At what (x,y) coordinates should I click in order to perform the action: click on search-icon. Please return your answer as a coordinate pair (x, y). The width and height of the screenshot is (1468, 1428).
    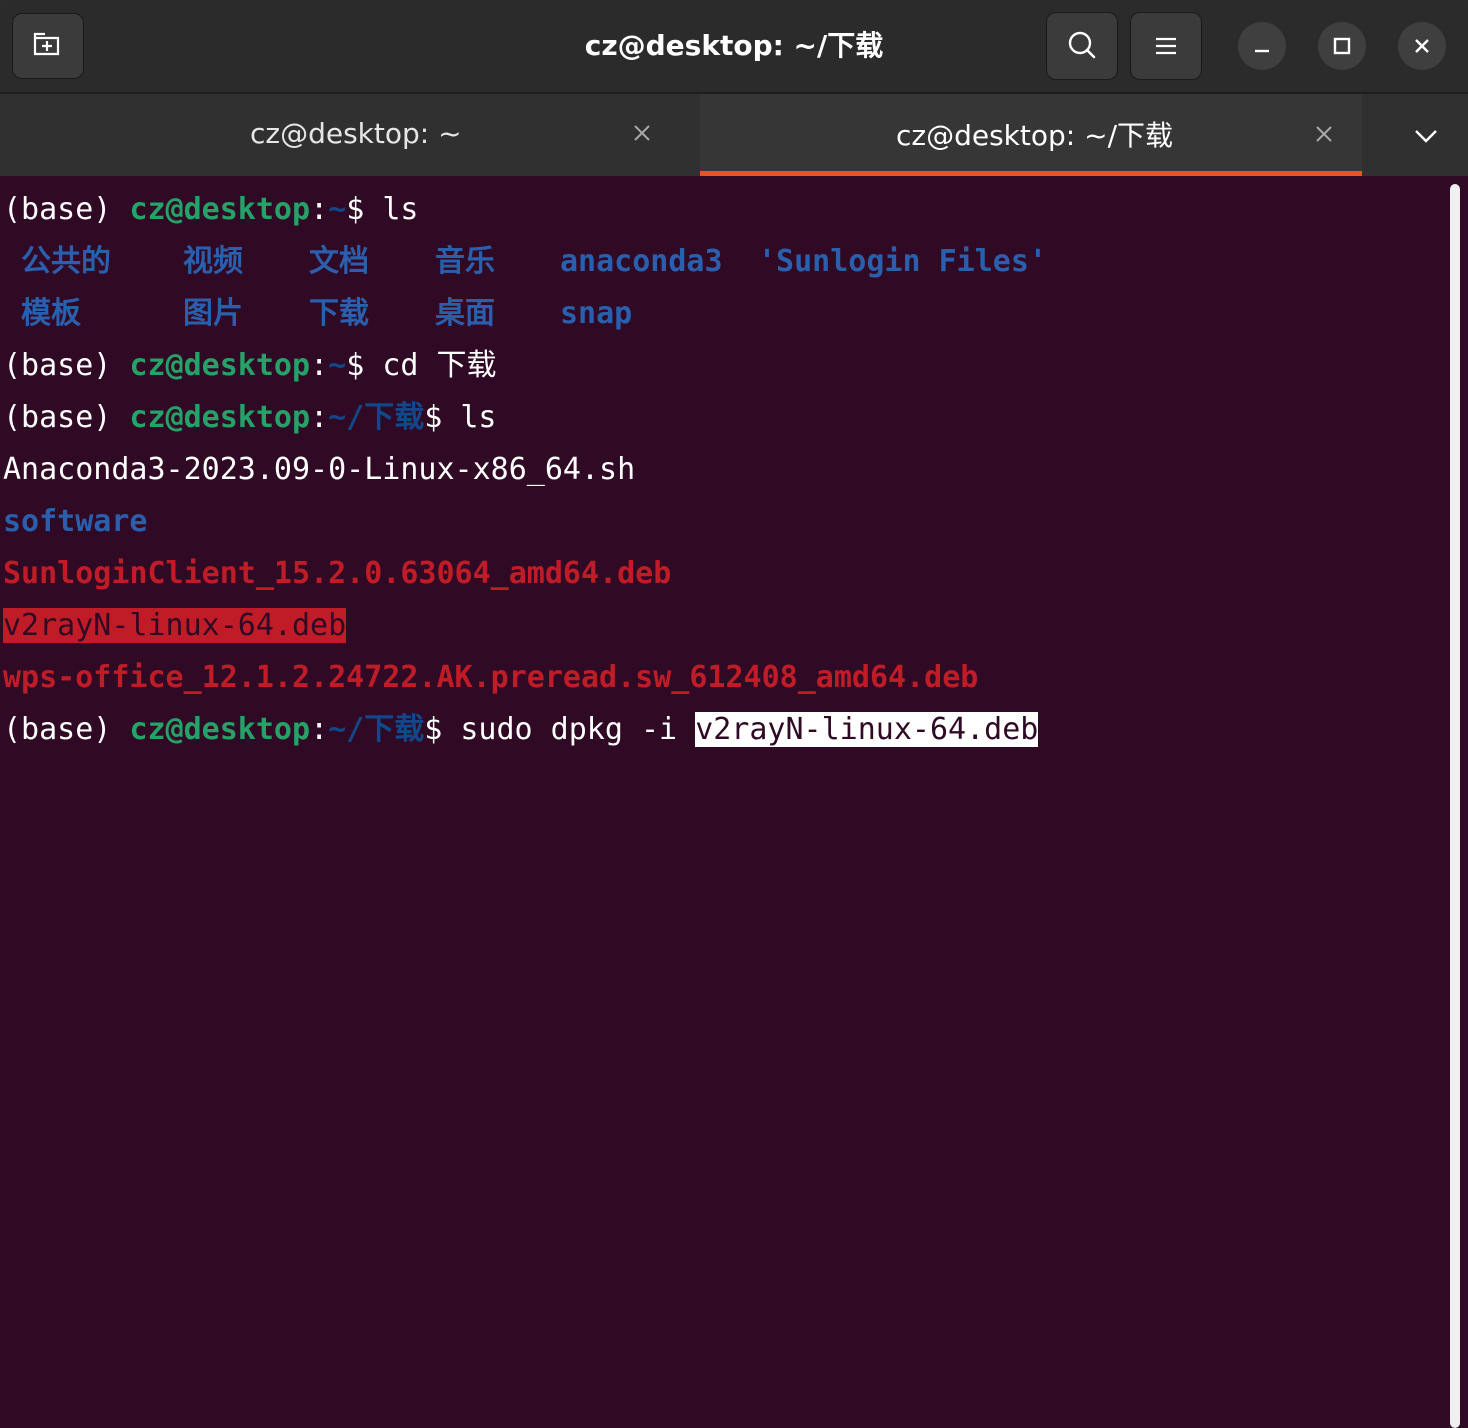
    Looking at the image, I should click on (1082, 45).